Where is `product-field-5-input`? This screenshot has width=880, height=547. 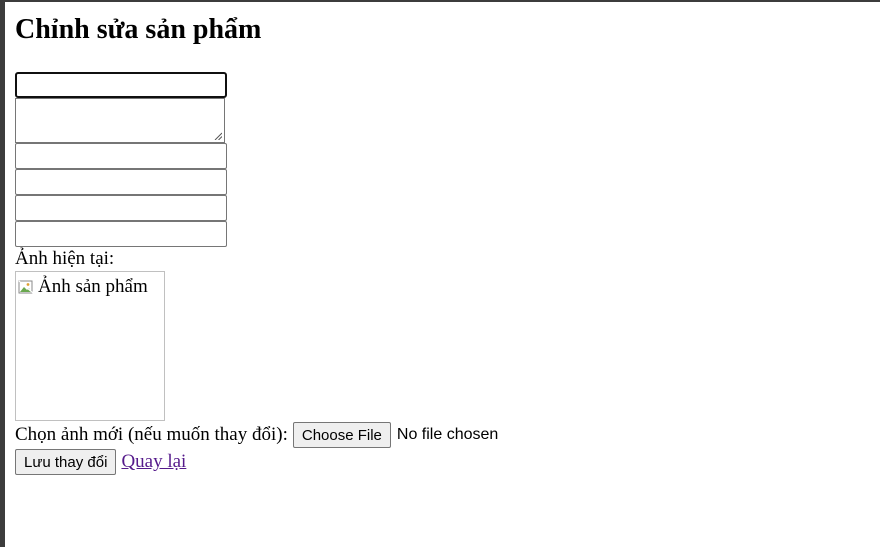
product-field-5-input is located at coordinates (121, 208).